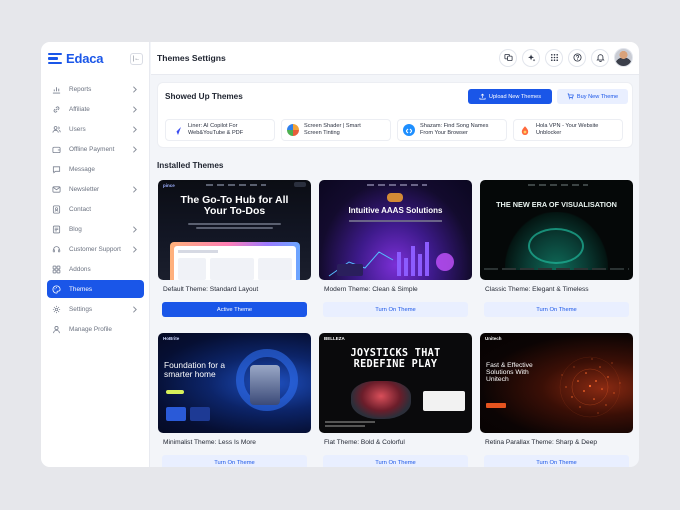  What do you see at coordinates (395, 197) in the screenshot?
I see `preview-badge` at bounding box center [395, 197].